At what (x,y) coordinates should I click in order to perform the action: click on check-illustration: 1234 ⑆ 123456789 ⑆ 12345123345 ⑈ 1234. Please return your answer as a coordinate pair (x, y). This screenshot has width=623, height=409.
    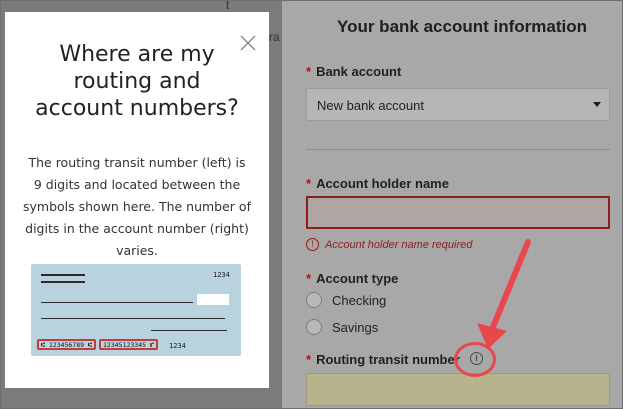
    Looking at the image, I should click on (136, 310).